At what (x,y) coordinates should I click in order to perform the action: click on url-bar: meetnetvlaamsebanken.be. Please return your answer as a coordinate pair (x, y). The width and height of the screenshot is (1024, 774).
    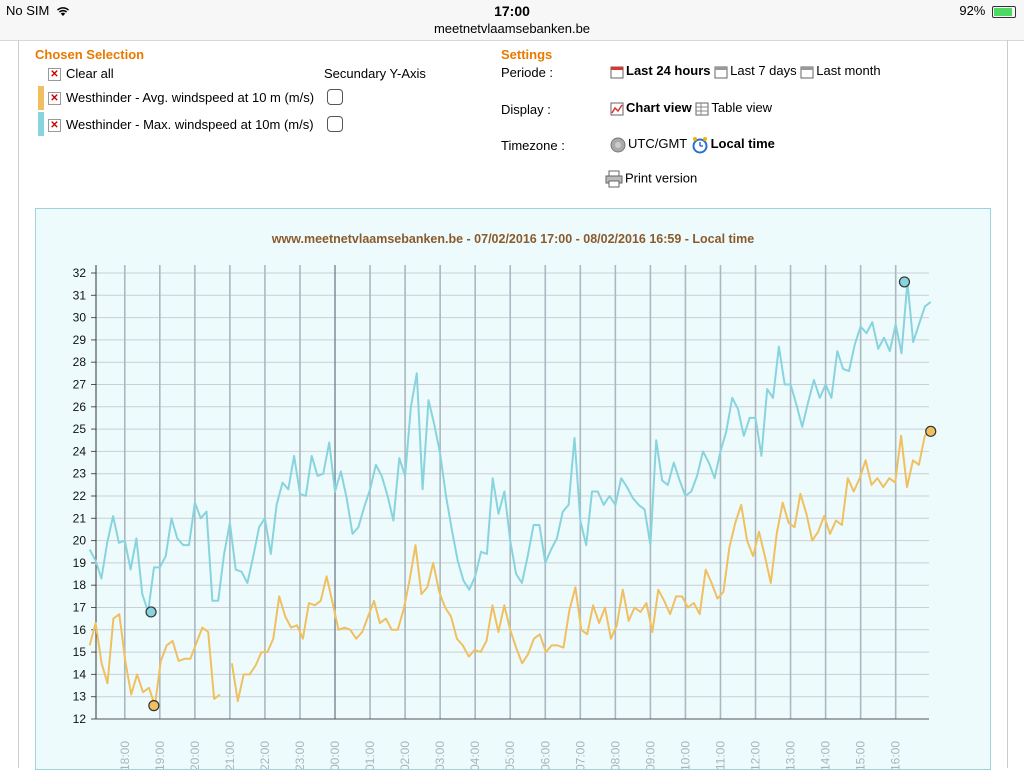
    Looking at the image, I should click on (512, 28).